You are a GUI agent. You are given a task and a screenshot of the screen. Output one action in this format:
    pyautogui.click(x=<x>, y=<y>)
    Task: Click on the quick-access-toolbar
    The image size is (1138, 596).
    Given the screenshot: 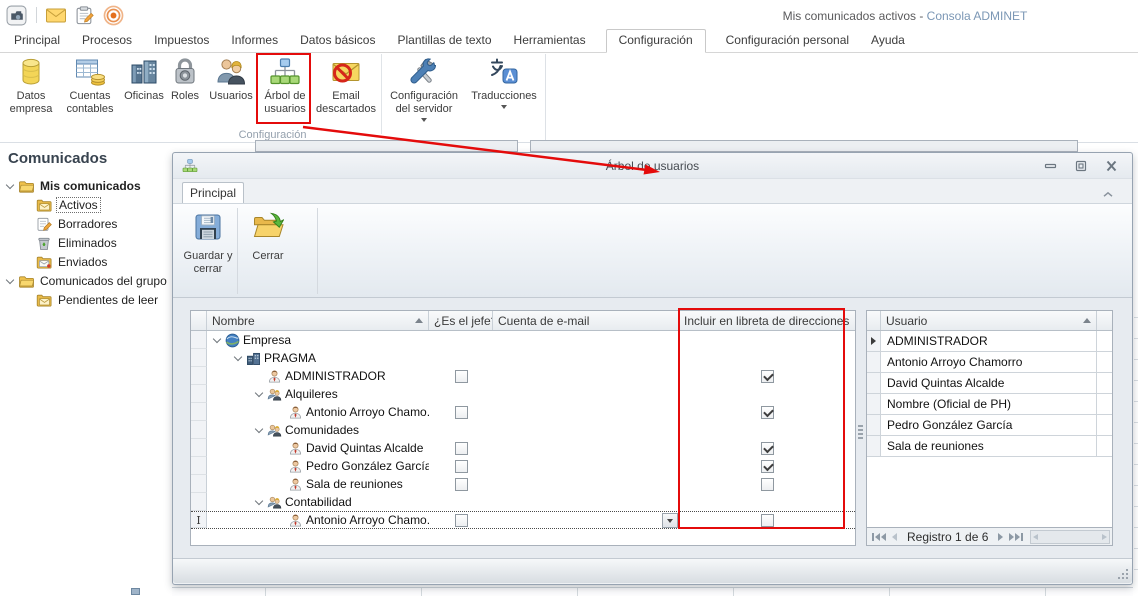 What is the action you would take?
    pyautogui.click(x=65, y=15)
    